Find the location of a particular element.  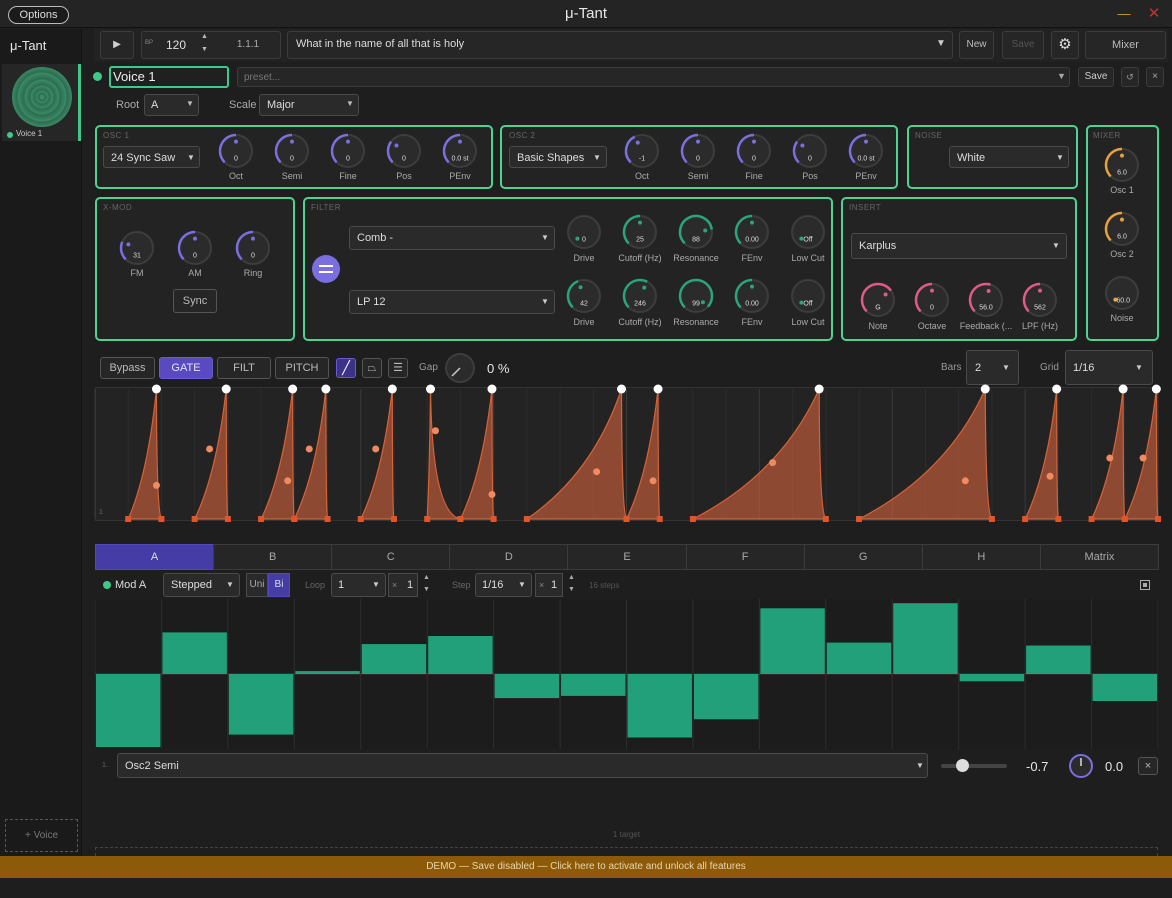

amount-slider-thumb is located at coordinates (963, 765).